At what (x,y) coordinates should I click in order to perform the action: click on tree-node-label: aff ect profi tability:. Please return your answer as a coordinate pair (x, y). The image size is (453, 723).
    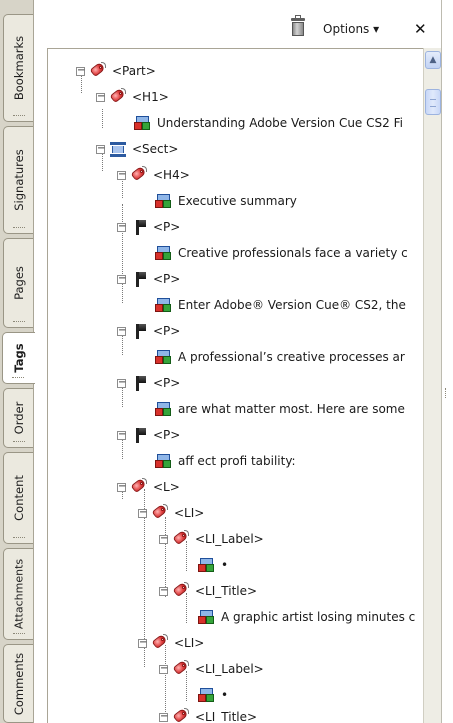
    Looking at the image, I should click on (237, 461).